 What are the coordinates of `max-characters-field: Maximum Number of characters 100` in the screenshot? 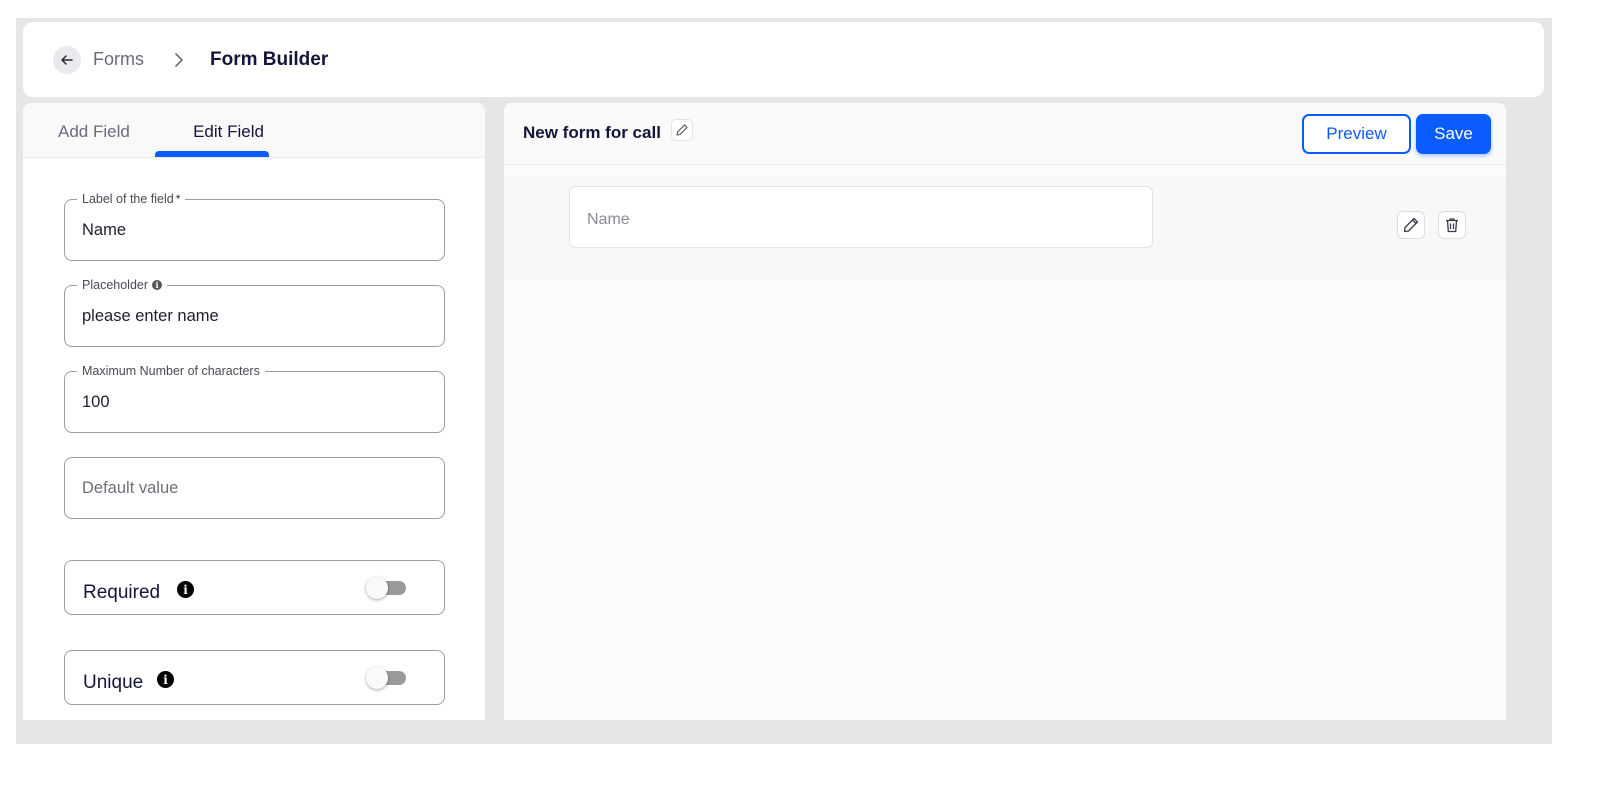 It's located at (254, 398).